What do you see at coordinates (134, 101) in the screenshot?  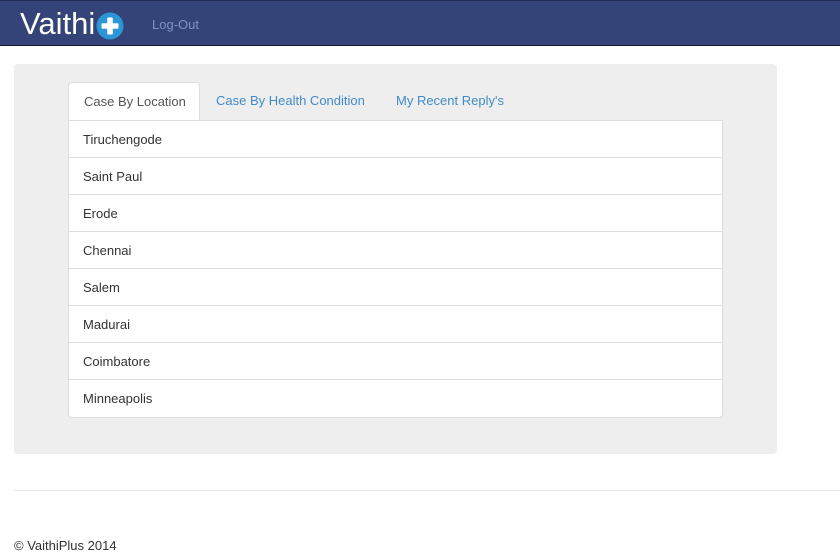 I see `tab-case-by-location: Case By Location` at bounding box center [134, 101].